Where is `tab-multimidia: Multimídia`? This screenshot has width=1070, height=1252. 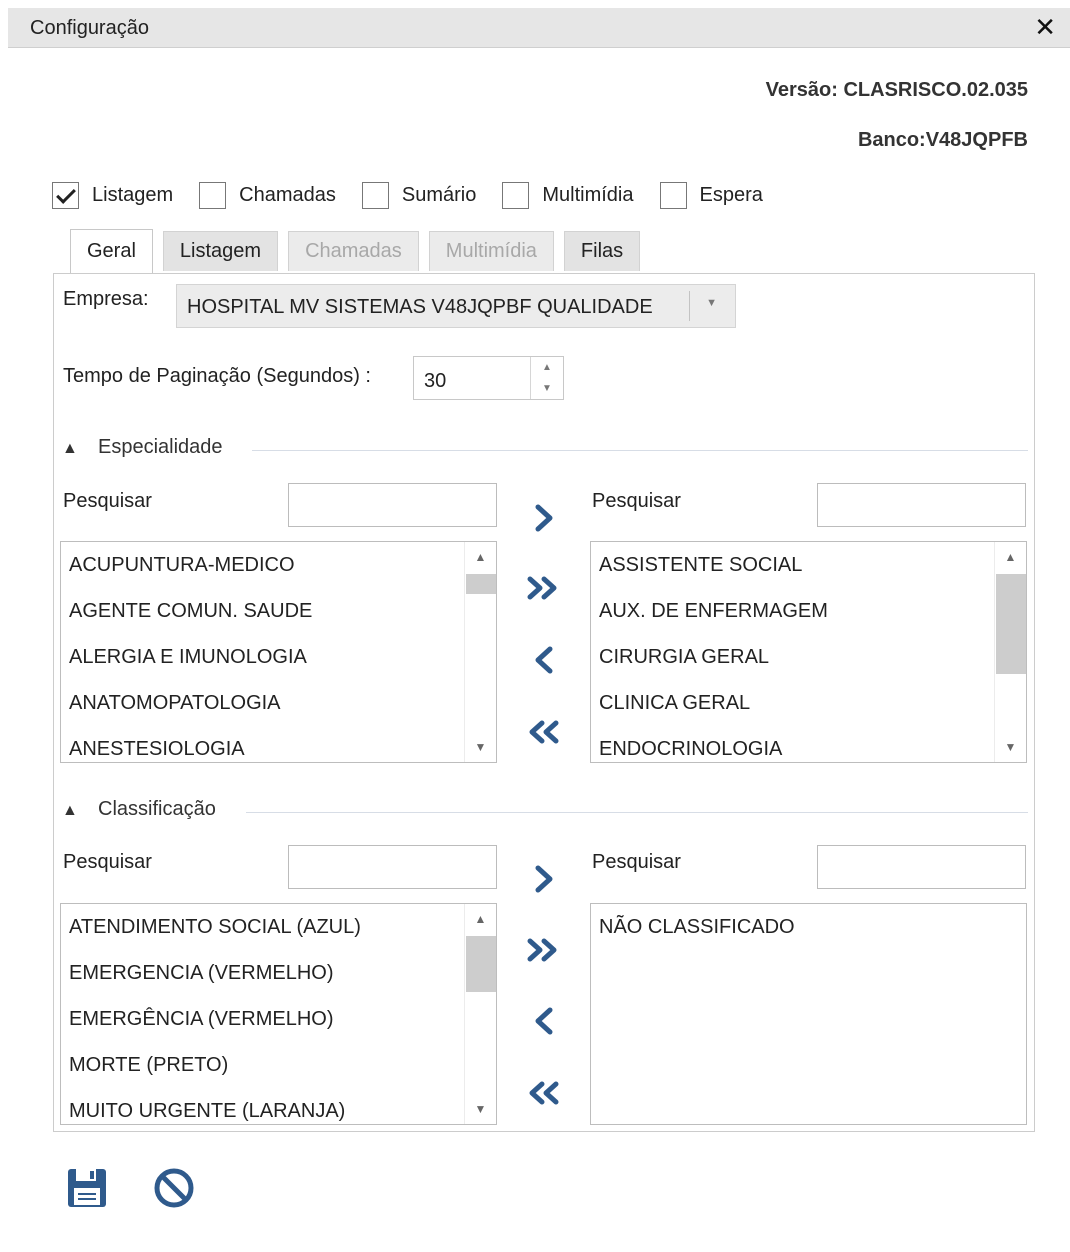 tab-multimidia: Multimídia is located at coordinates (491, 251).